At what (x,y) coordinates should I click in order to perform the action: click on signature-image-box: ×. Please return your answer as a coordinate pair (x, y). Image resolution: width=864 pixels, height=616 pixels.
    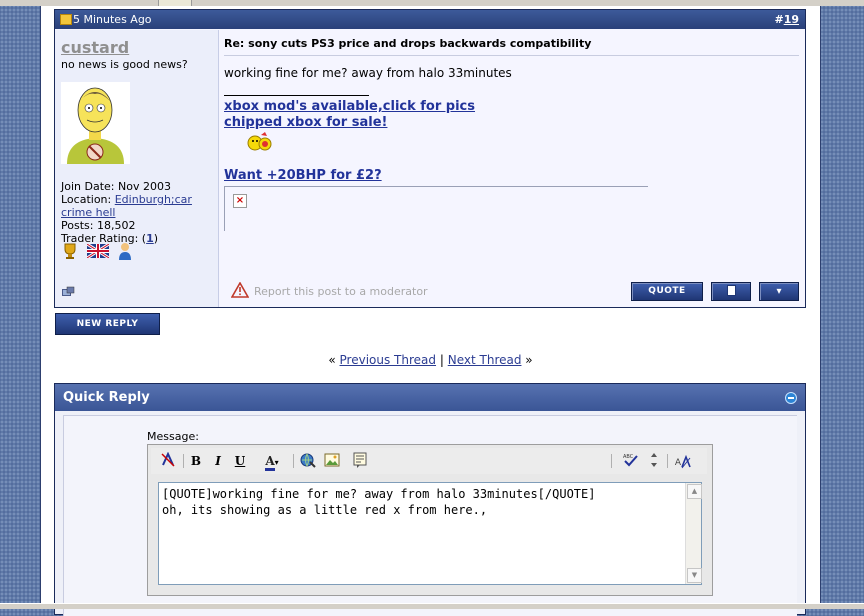
    Looking at the image, I should click on (436, 208).